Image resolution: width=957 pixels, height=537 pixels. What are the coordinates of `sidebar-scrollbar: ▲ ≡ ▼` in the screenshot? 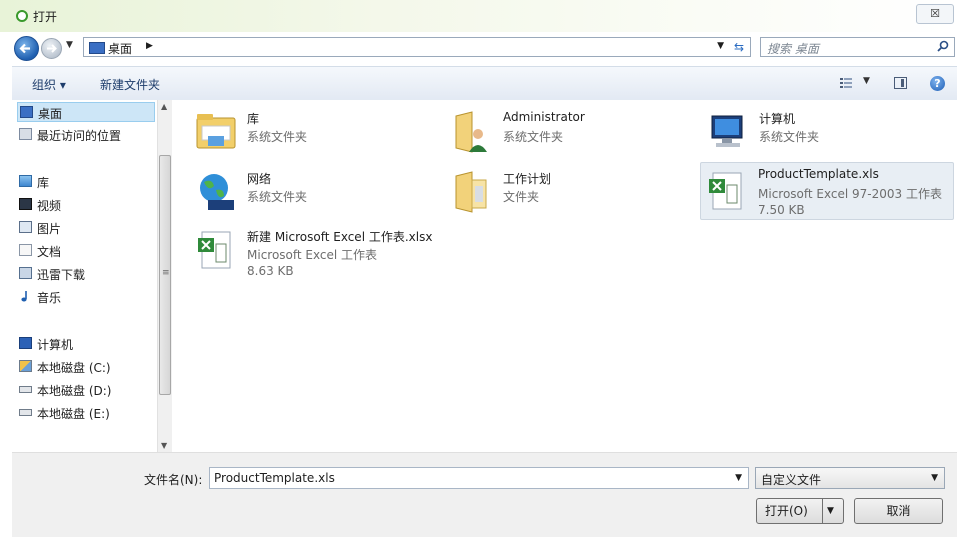 It's located at (165, 276).